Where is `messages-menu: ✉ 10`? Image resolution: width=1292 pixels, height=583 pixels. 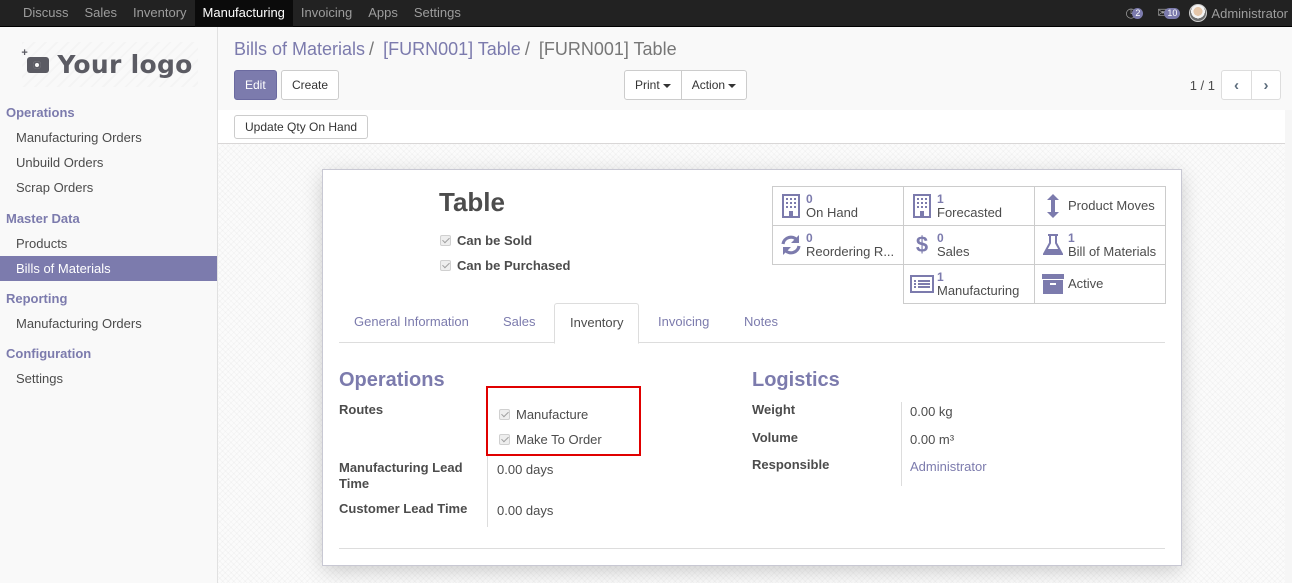 messages-menu: ✉ 10 is located at coordinates (1169, 13).